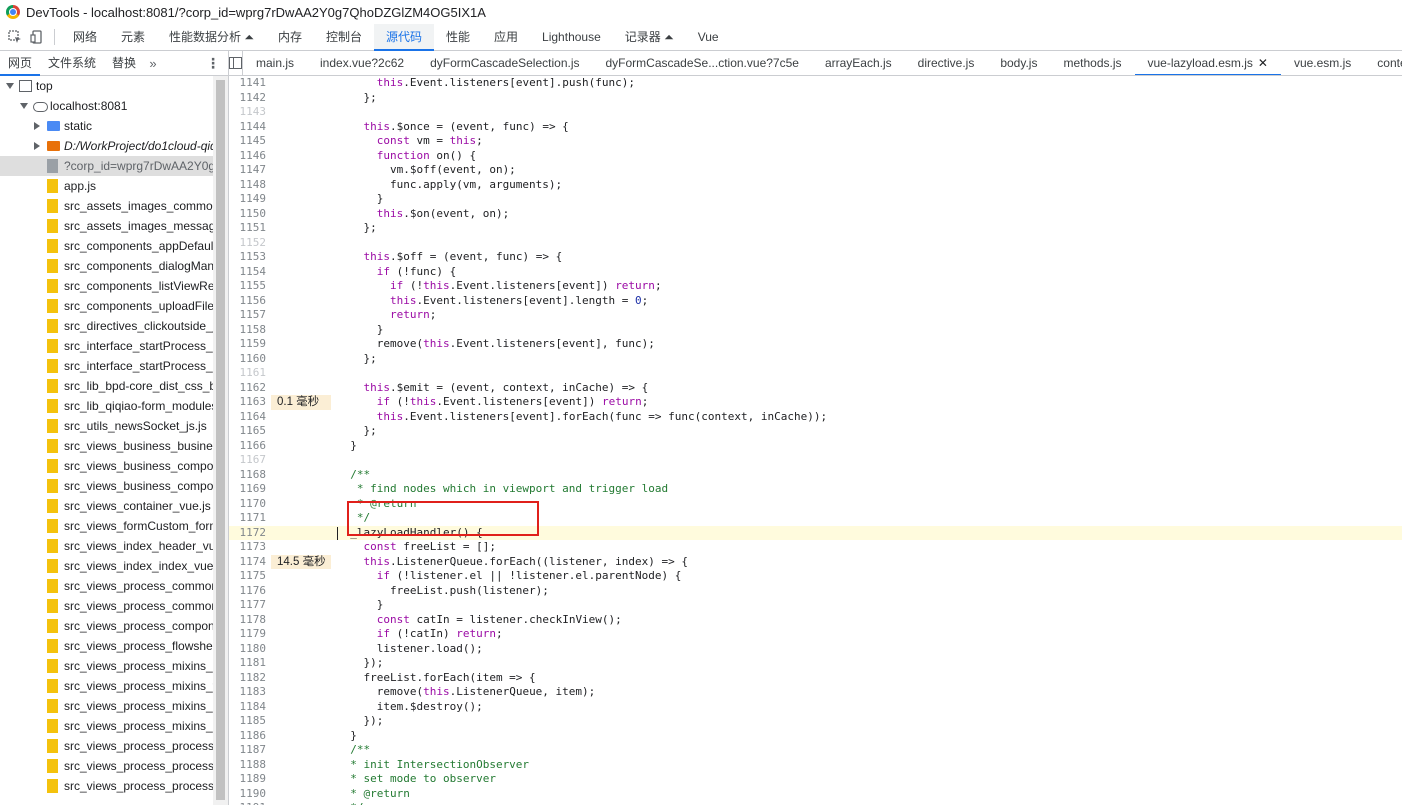 This screenshot has width=1402, height=805. I want to click on line-number: 1168, so click(248, 475).